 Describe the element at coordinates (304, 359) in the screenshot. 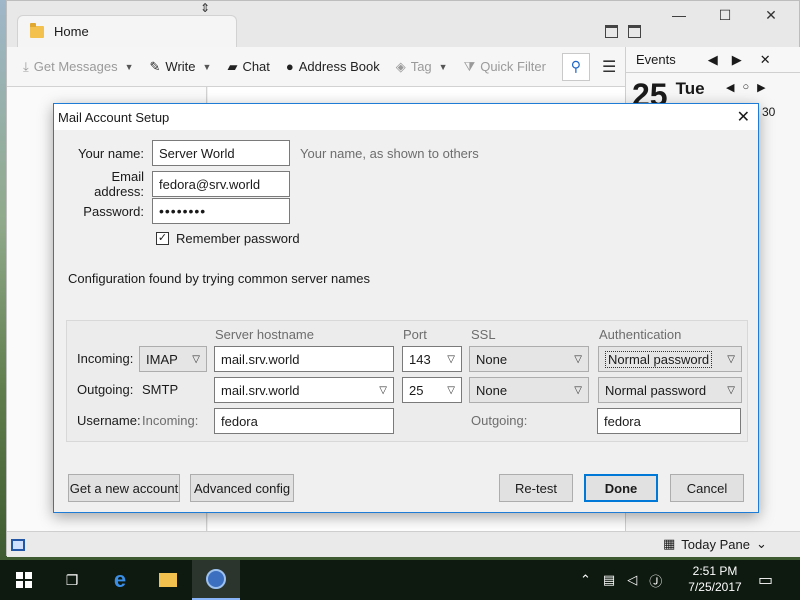

I see `incoming-hostname-field: mail.srv.world` at that location.